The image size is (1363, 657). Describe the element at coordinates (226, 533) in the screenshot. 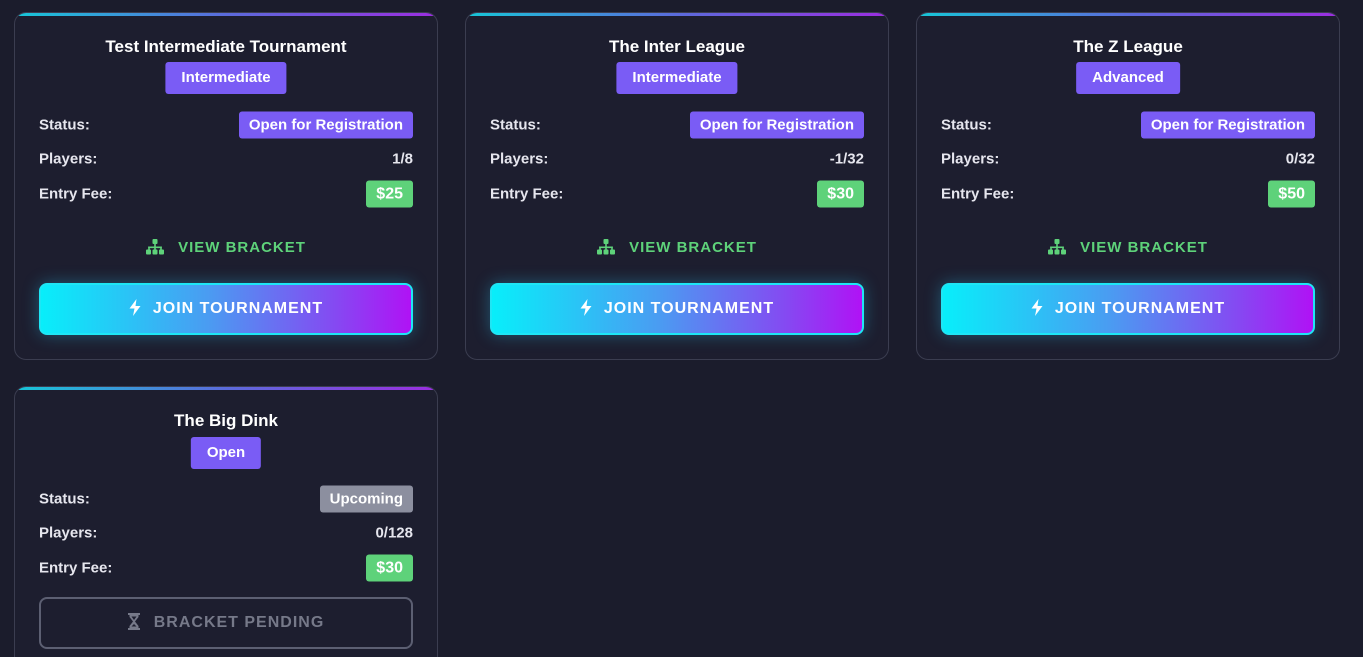

I see `players-row: Players: 0/128` at that location.